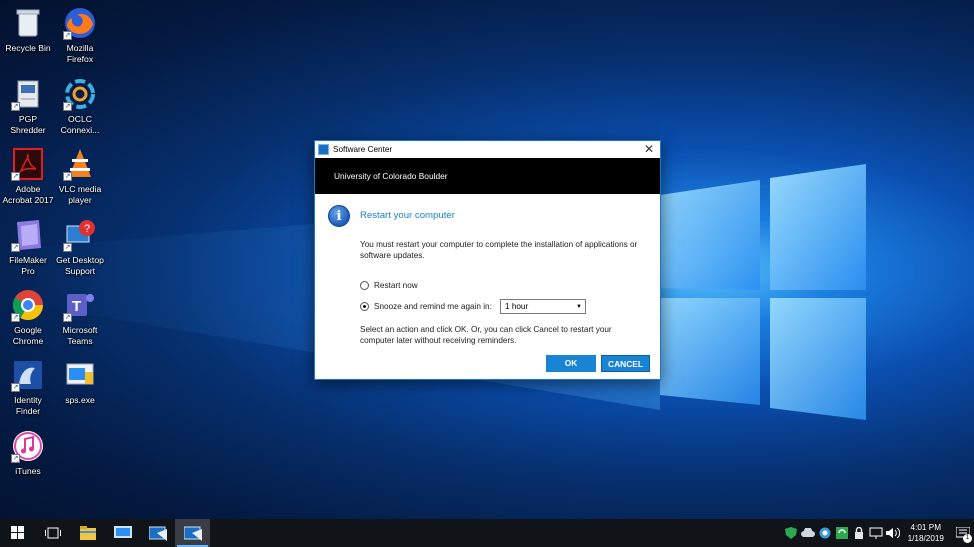 The width and height of the screenshot is (974, 547). Describe the element at coordinates (571, 363) in the screenshot. I see `ok-button: OK` at that location.